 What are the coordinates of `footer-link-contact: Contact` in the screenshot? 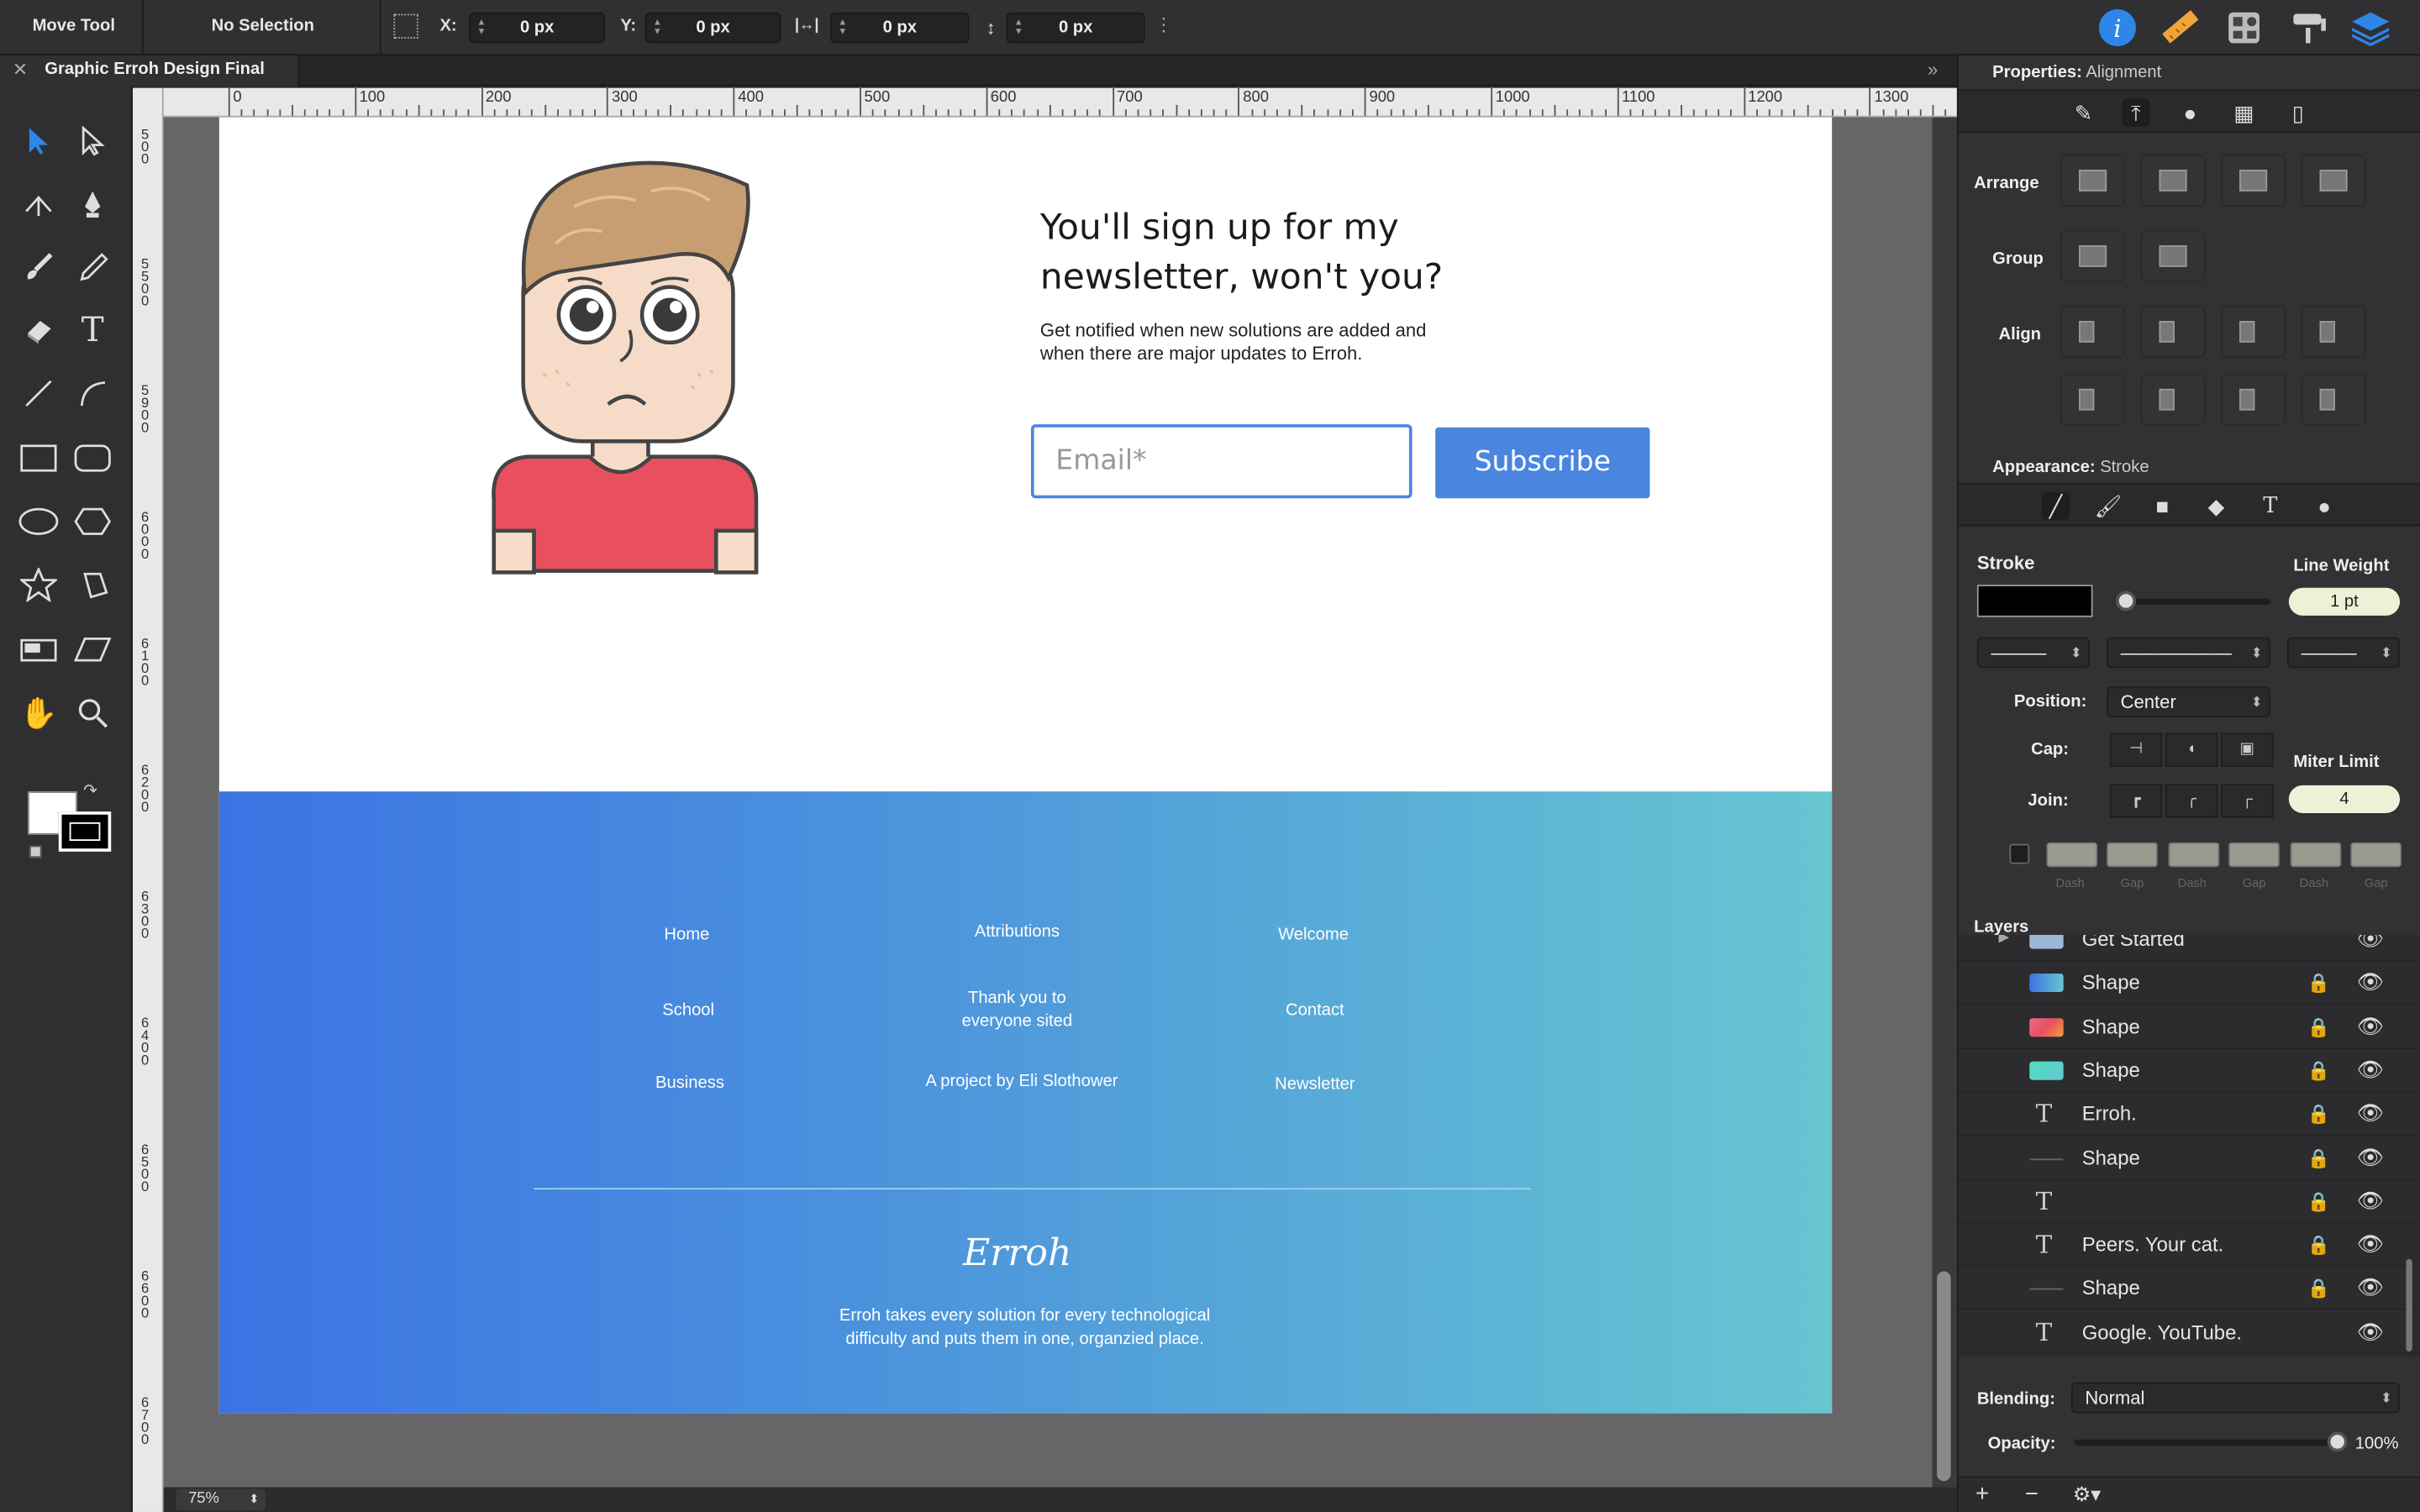 It's located at (1316, 1011).